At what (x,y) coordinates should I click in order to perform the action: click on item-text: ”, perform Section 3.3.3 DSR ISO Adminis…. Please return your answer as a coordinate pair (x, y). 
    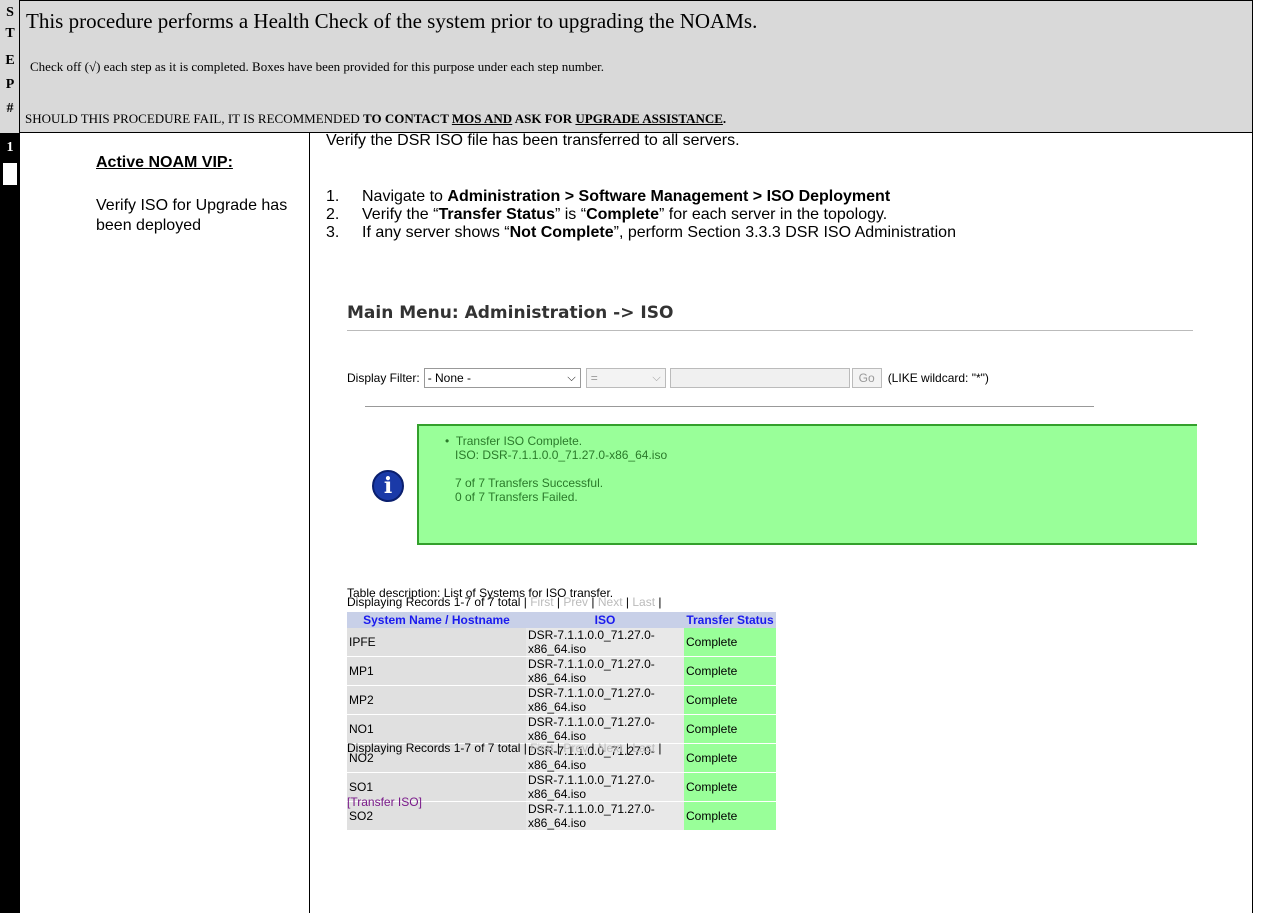
    Looking at the image, I should click on (784, 232).